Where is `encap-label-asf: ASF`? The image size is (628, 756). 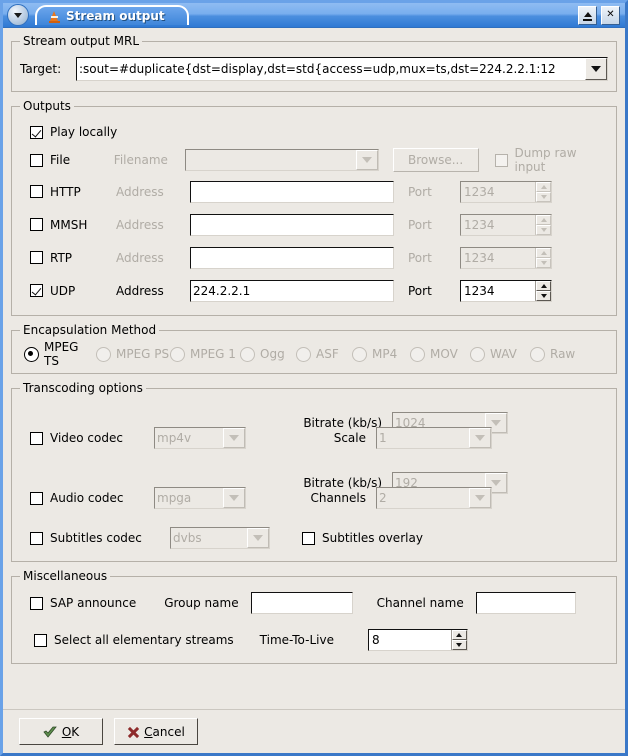
encap-label-asf: ASF is located at coordinates (327, 354).